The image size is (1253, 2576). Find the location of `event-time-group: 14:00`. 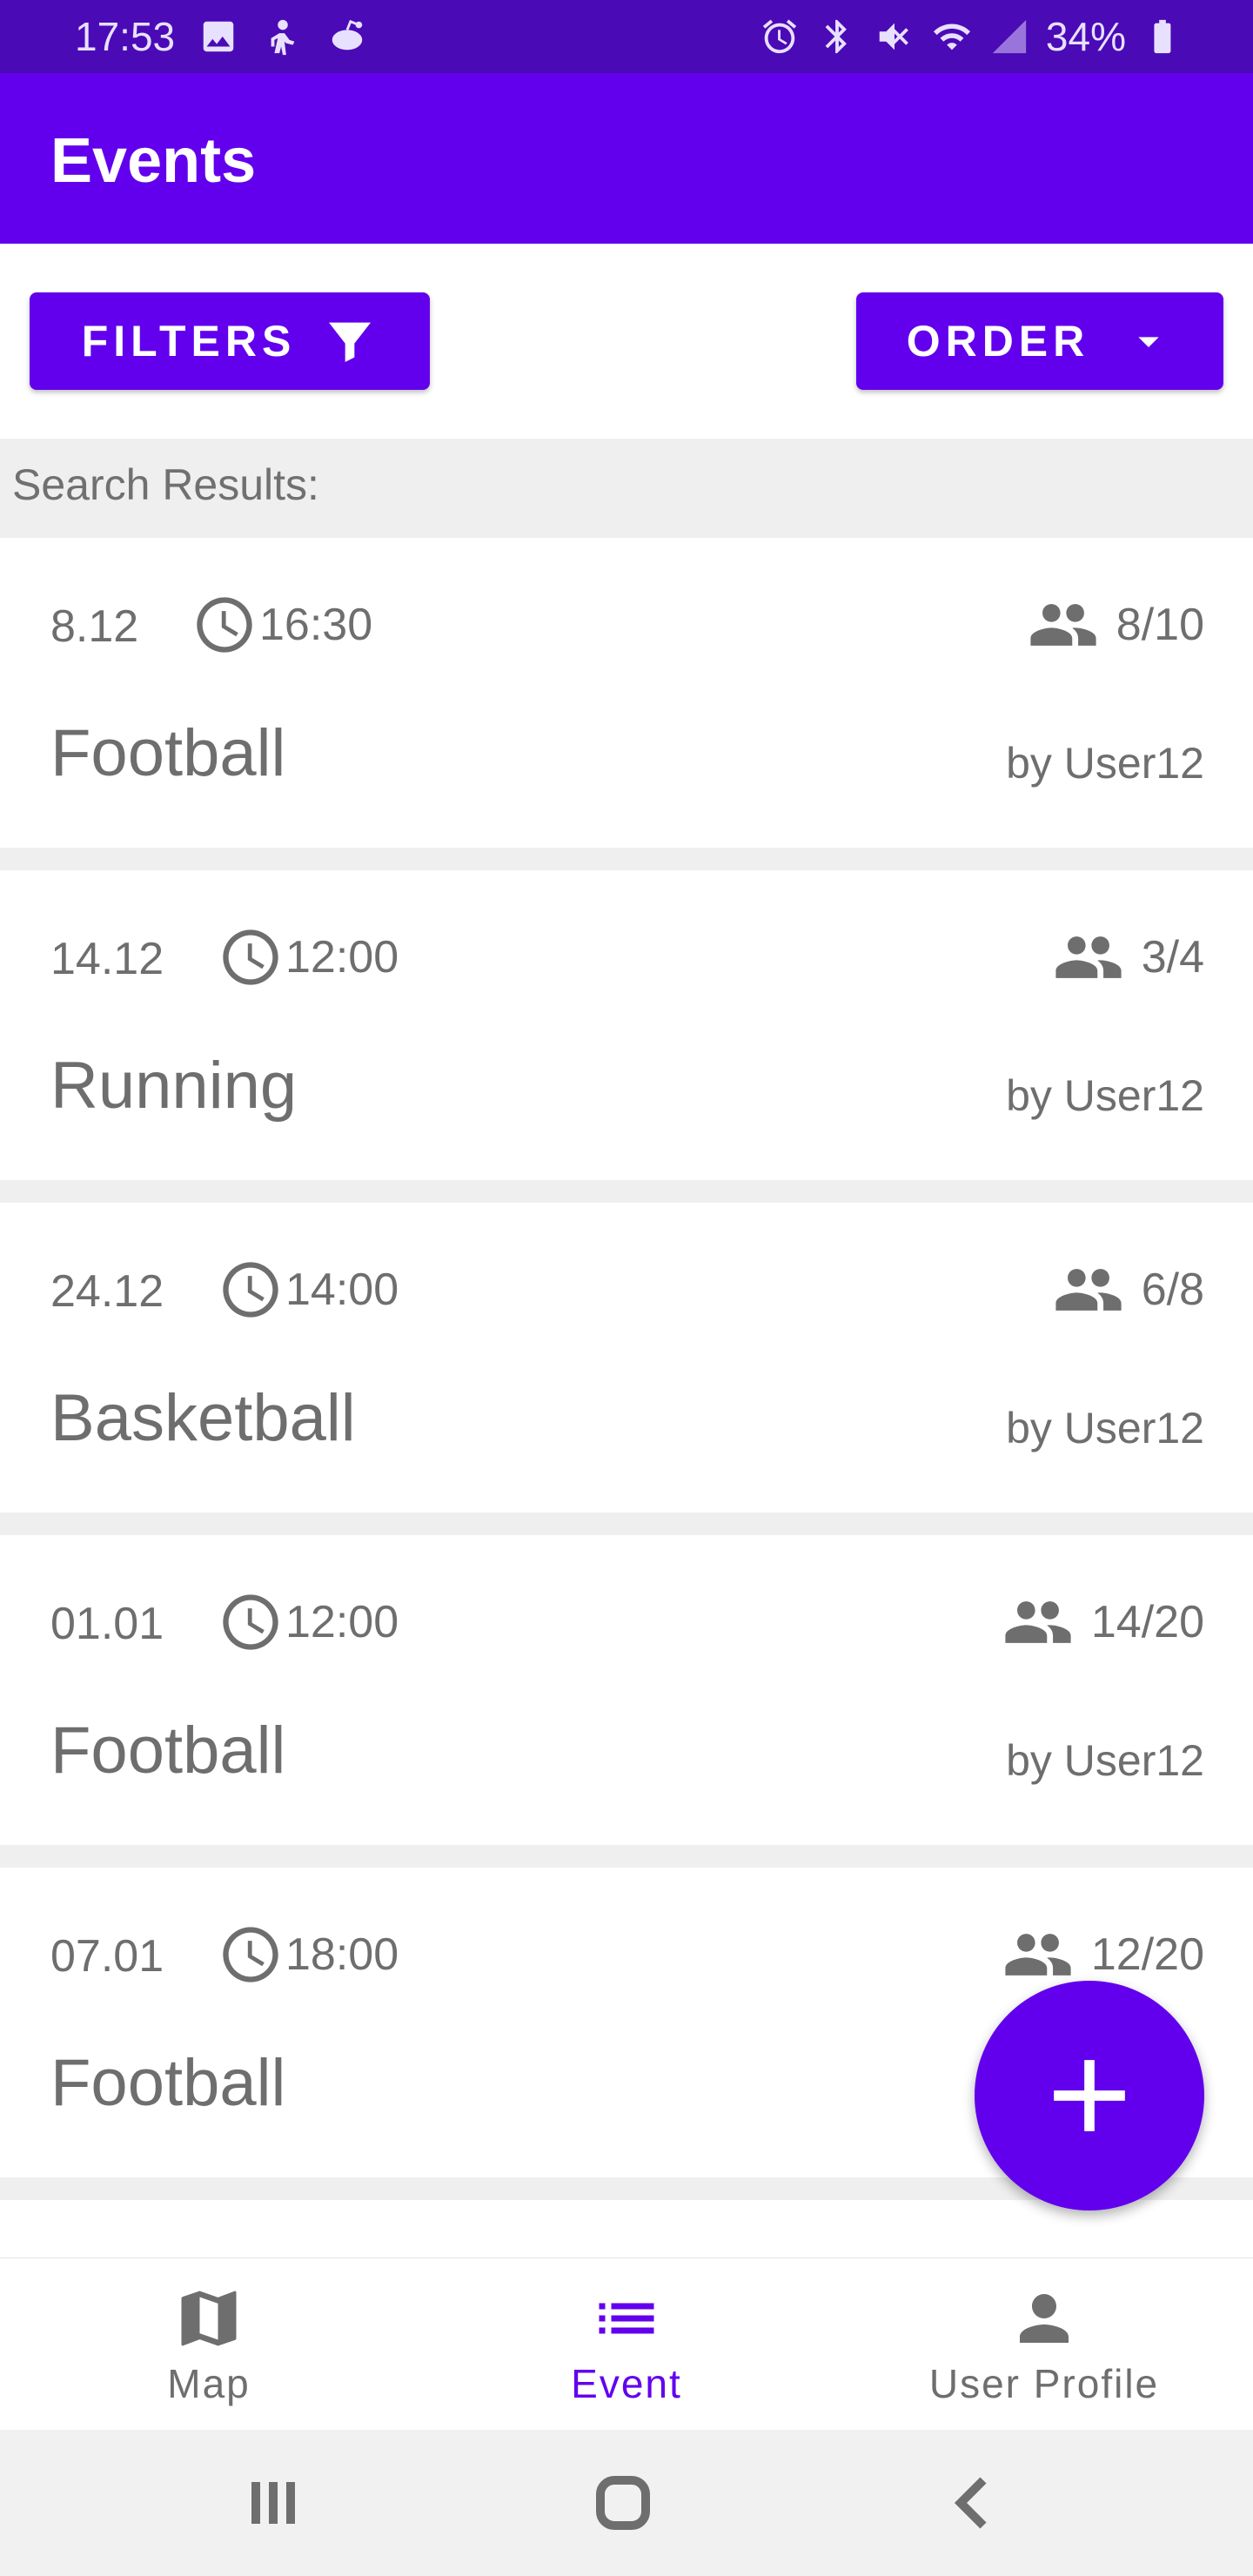

event-time-group: 14:00 is located at coordinates (308, 1289).